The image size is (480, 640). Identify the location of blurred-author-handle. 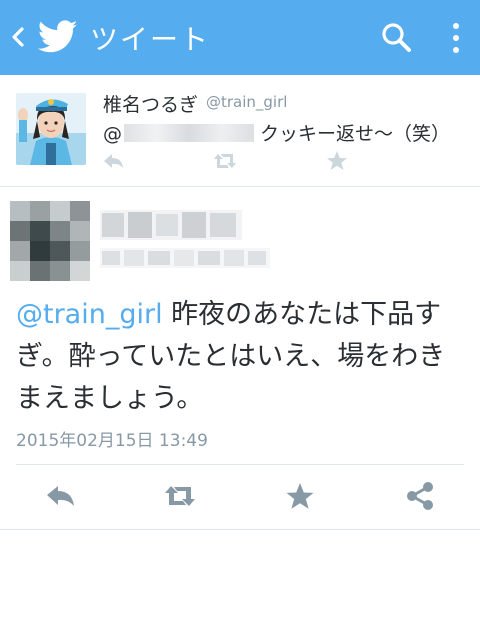
(185, 258).